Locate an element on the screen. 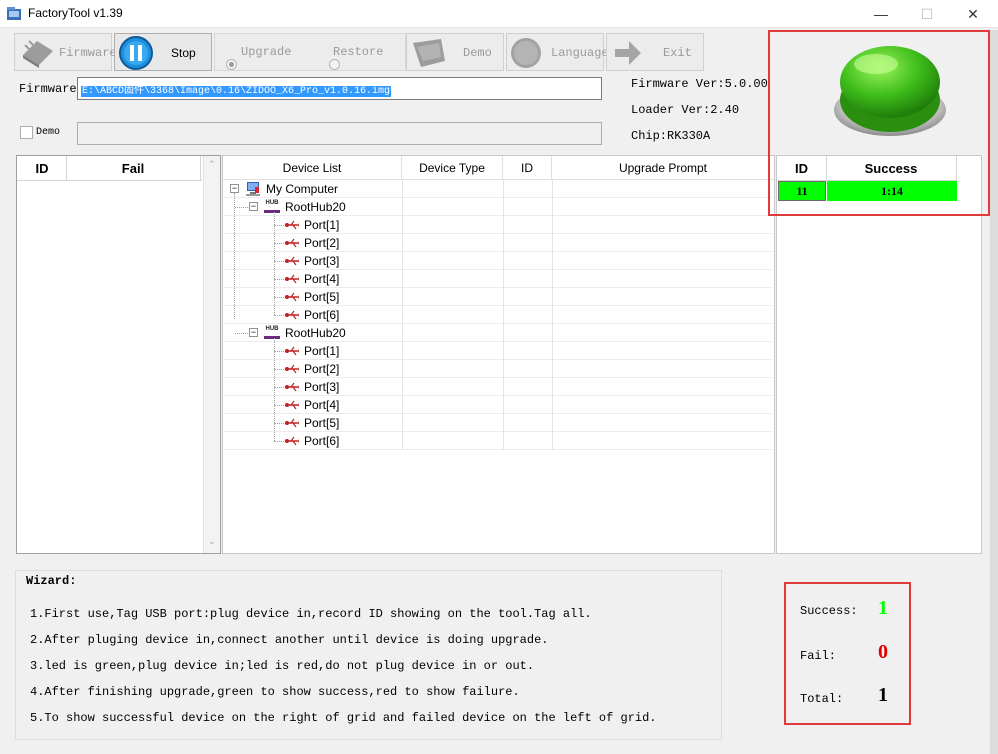  col-id: ID is located at coordinates (527, 168).